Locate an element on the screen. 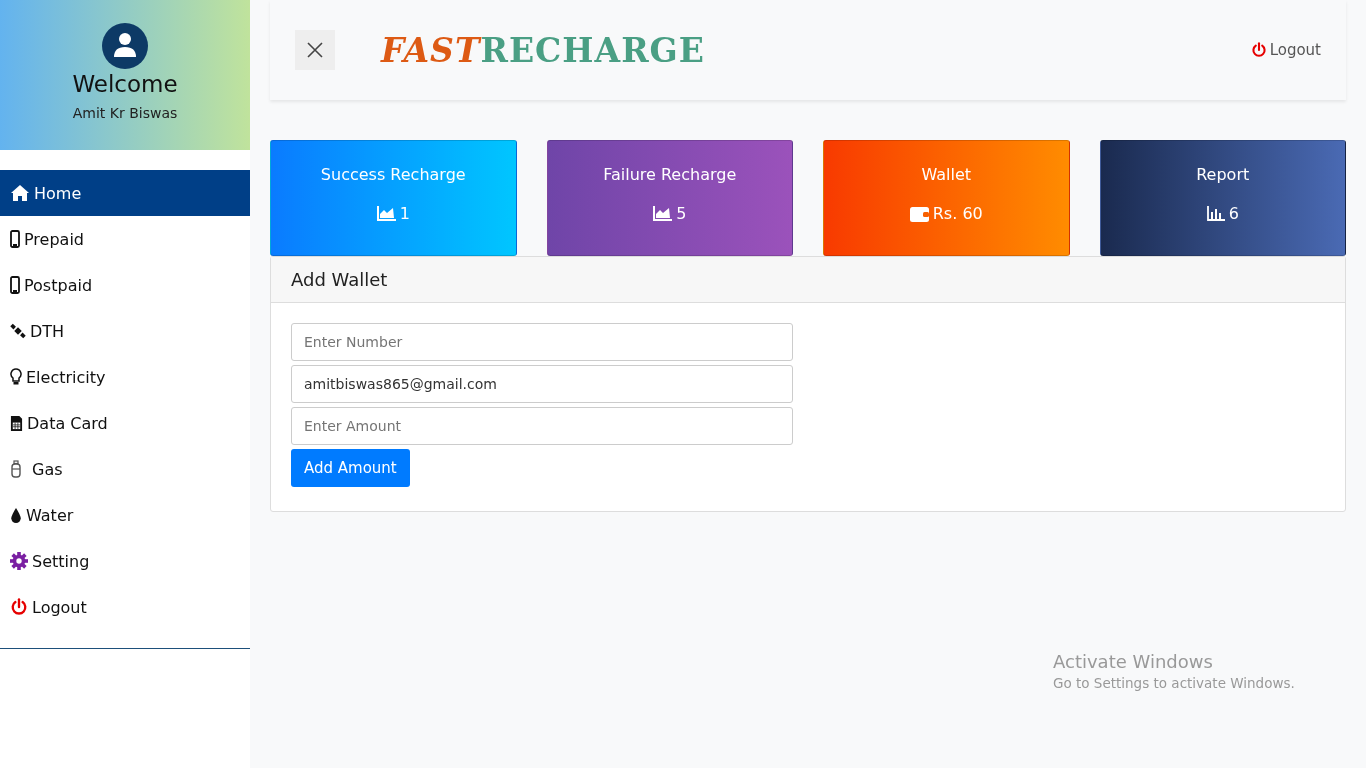 Image resolution: width=1366 pixels, height=768 pixels. card-title: Failure Recharge is located at coordinates (670, 174).